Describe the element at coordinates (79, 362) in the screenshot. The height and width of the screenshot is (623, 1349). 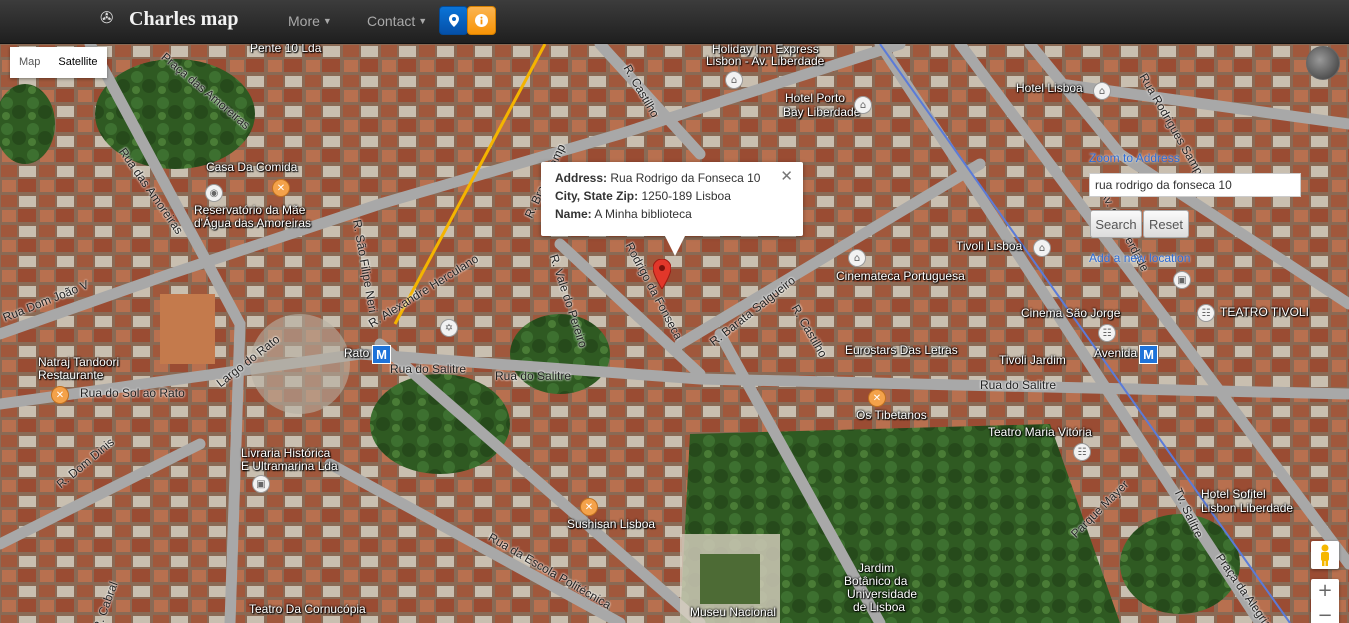
I see `map-label: Natraj Tandoori` at that location.